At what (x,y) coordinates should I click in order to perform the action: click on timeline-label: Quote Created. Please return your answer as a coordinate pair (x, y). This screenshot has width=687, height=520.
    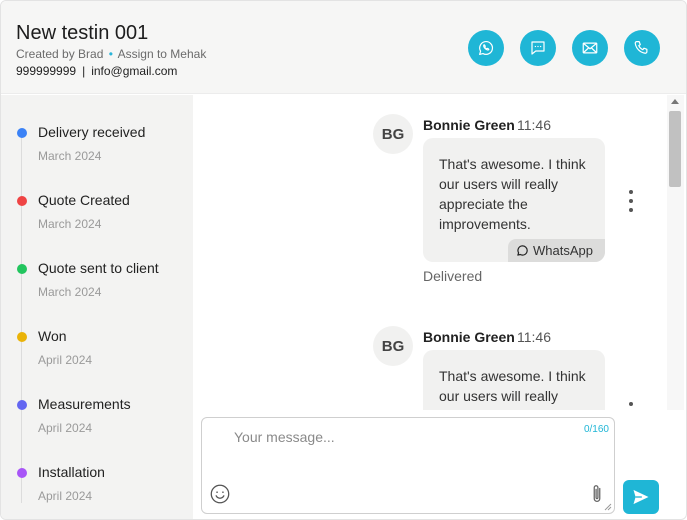
    Looking at the image, I should click on (84, 200).